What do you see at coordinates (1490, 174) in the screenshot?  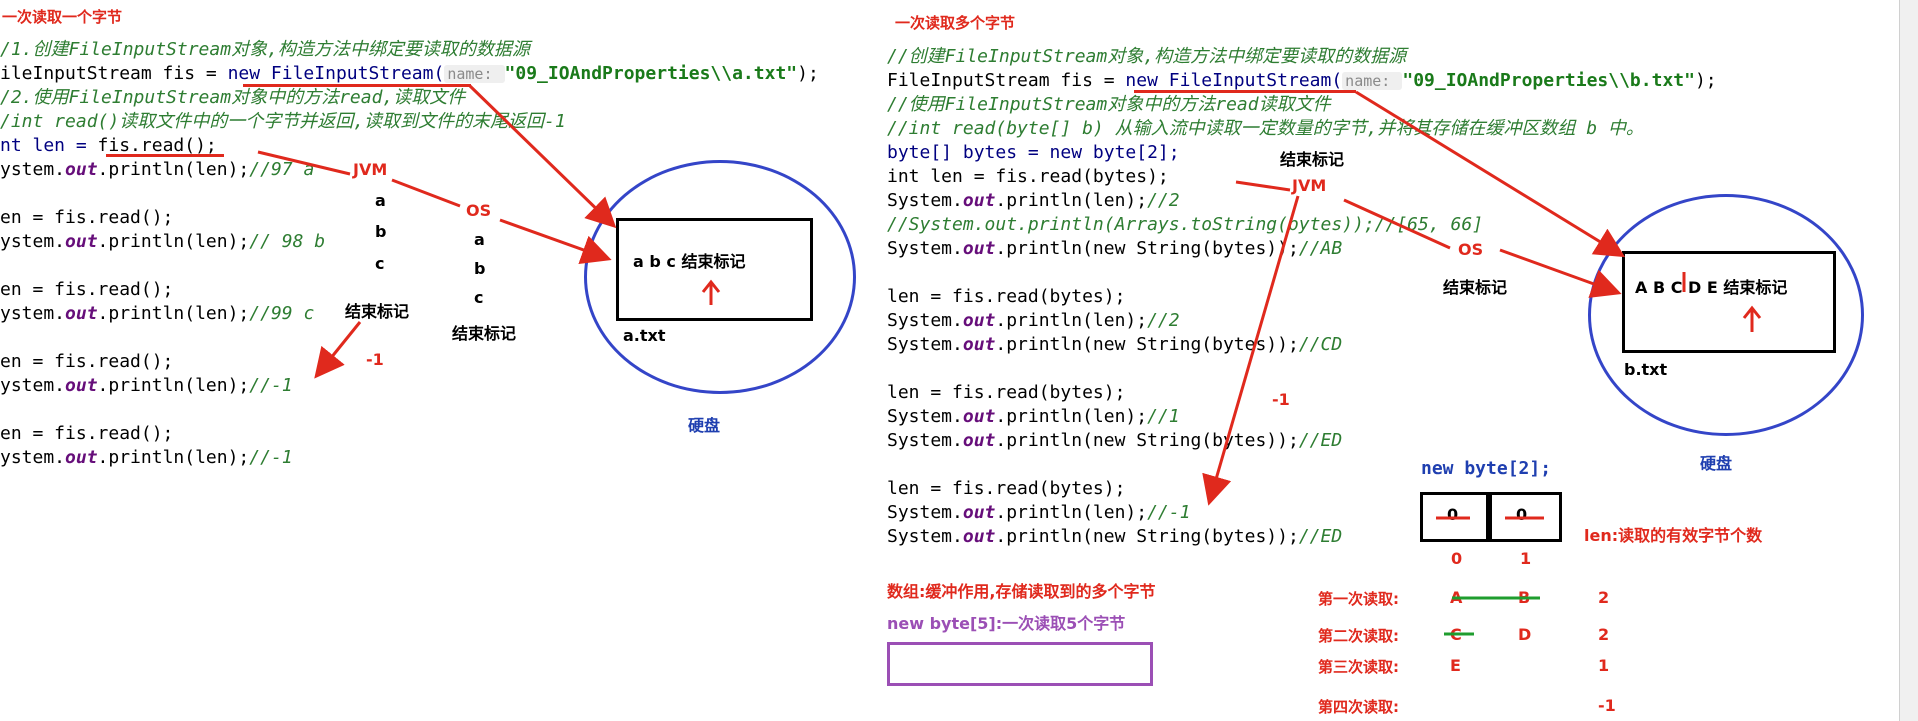 I see `right-arrow-new-to-file` at bounding box center [1490, 174].